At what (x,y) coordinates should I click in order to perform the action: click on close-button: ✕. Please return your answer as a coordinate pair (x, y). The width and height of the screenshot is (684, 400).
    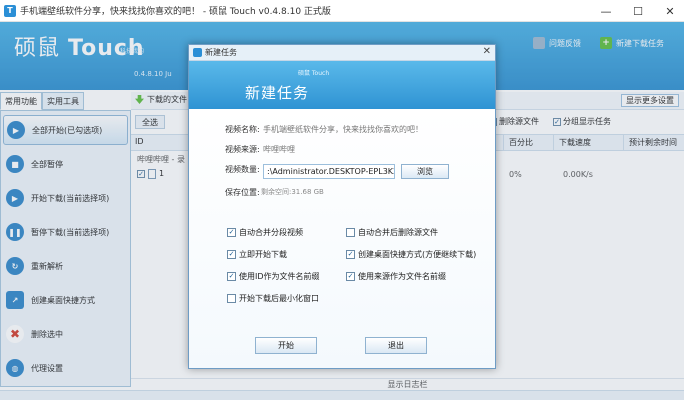
    Looking at the image, I should click on (670, 11).